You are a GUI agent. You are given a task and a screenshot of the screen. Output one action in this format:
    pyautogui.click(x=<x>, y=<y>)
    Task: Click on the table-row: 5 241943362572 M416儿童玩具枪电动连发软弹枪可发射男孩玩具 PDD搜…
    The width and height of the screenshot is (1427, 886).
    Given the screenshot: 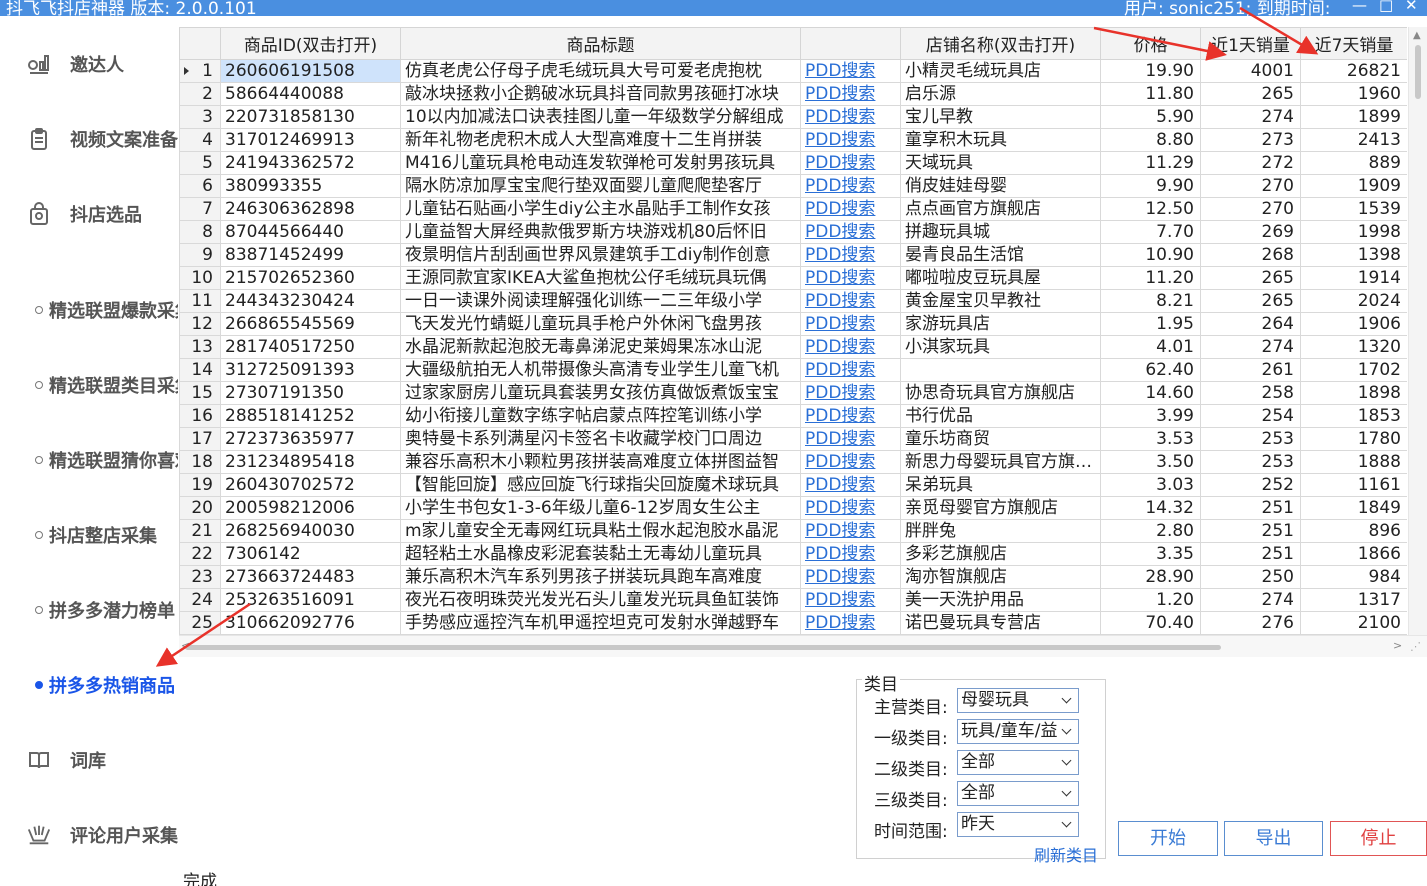 What is the action you would take?
    pyautogui.click(x=793, y=163)
    